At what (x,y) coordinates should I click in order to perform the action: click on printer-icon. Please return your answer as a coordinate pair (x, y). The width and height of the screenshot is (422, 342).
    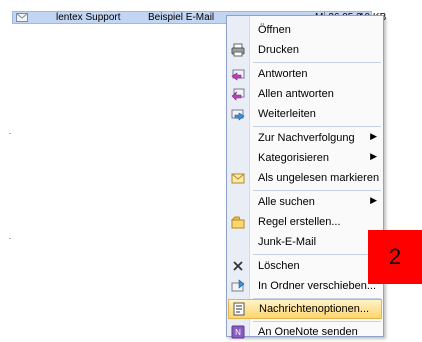
    Looking at the image, I should click on (238, 50).